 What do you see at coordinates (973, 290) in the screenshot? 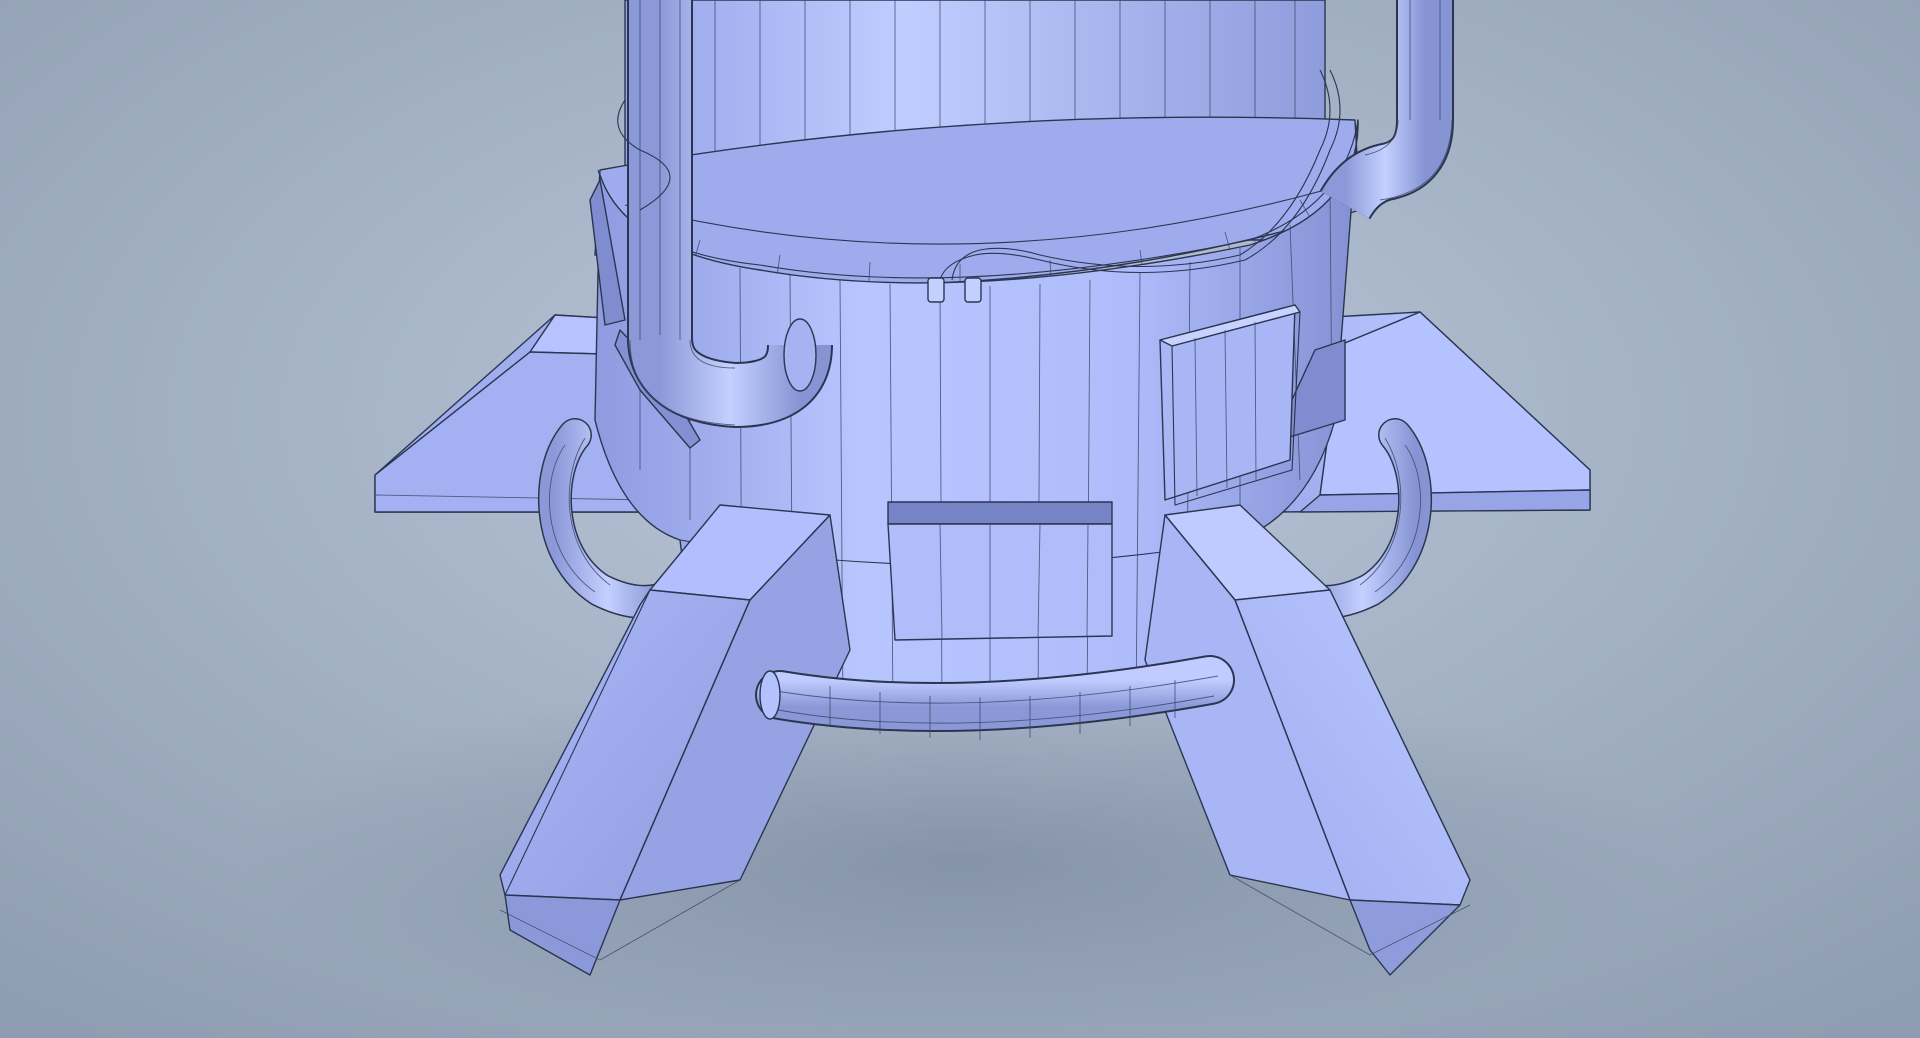
I see `cable-connector-right` at bounding box center [973, 290].